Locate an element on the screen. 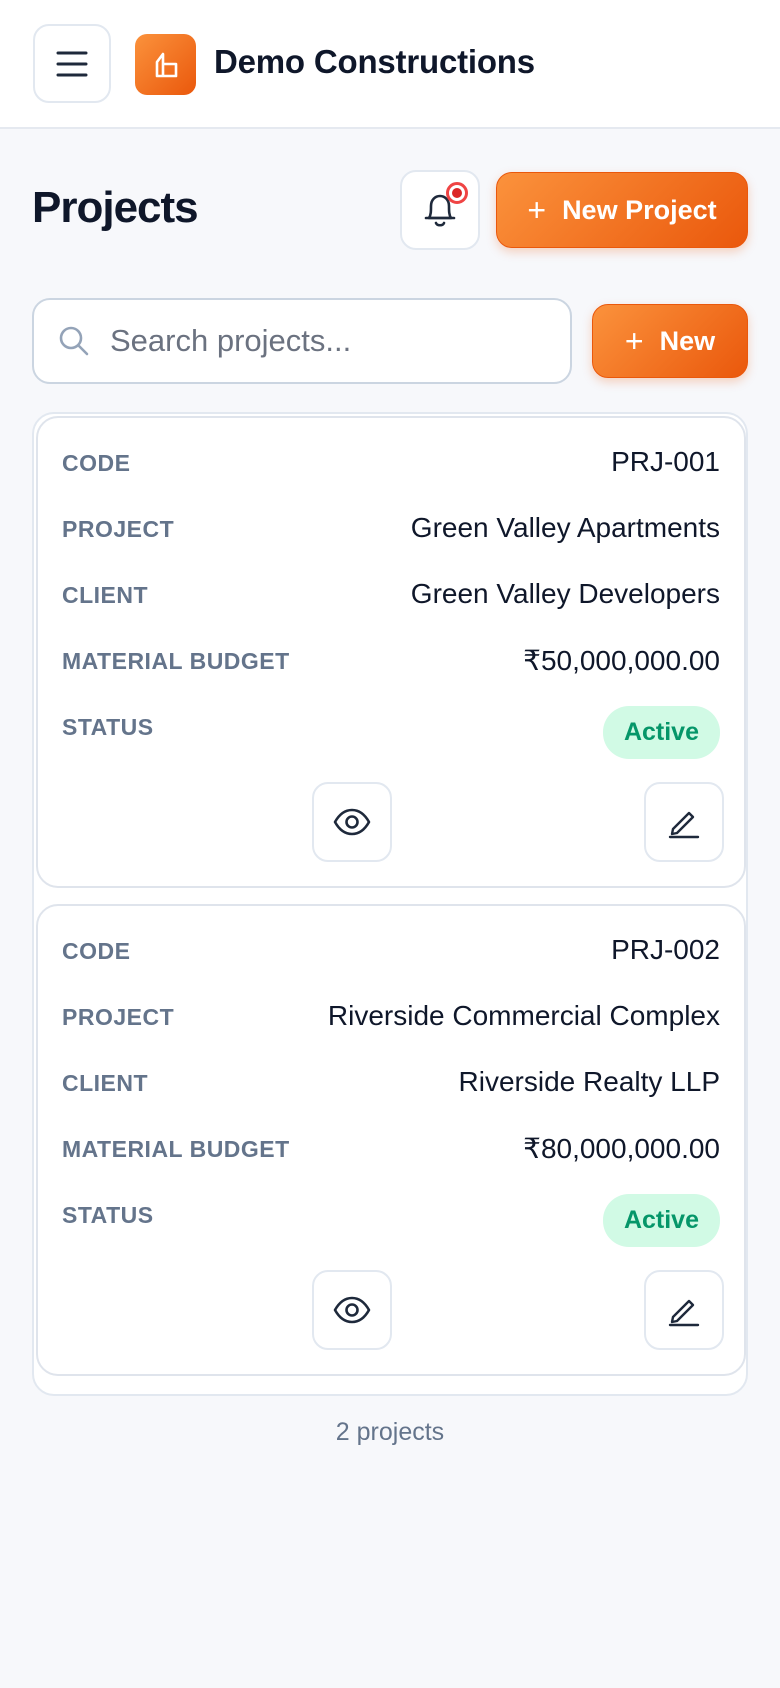 This screenshot has height=1688, width=780. app-logo is located at coordinates (165, 64).